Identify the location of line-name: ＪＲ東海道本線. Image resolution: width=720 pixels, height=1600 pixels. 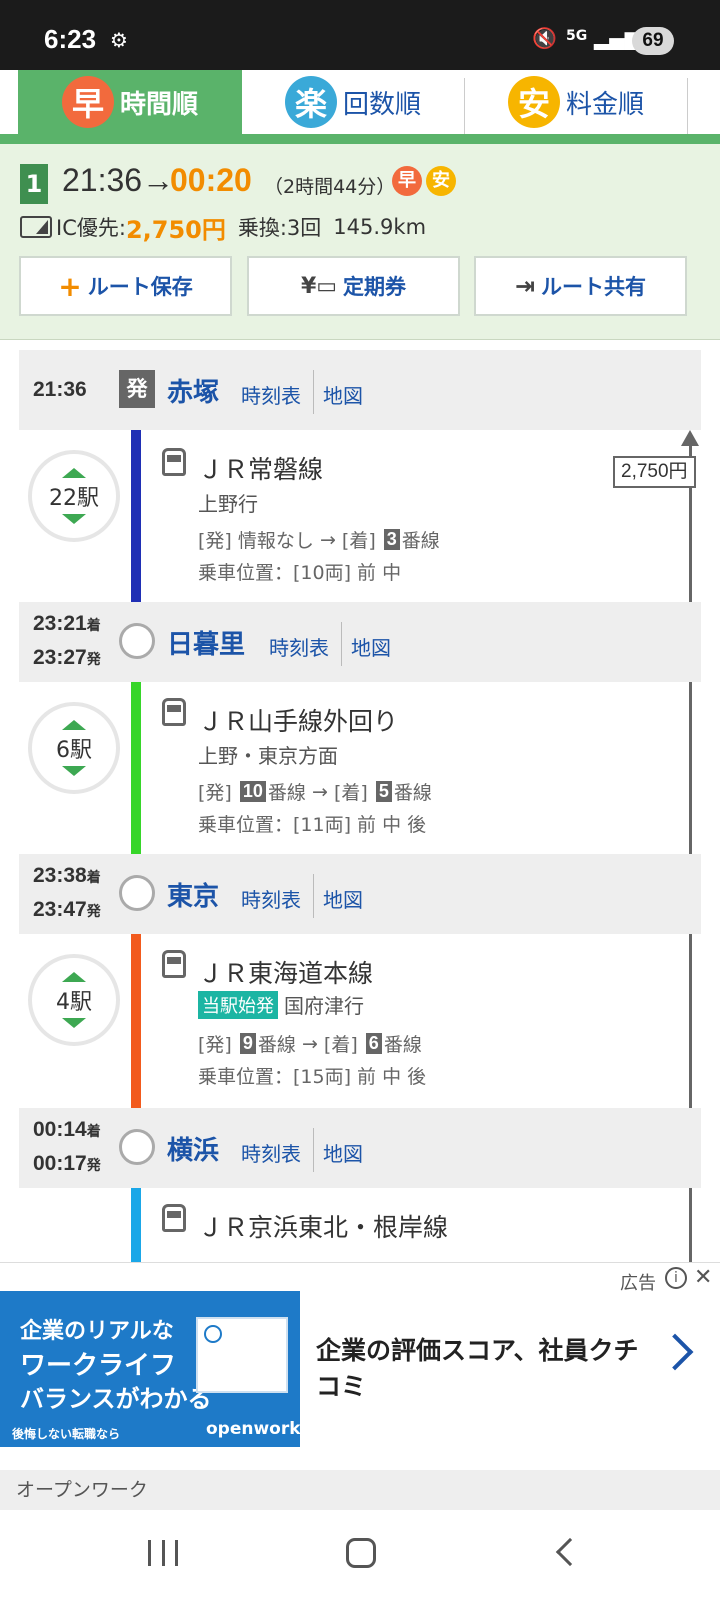
(285, 972).